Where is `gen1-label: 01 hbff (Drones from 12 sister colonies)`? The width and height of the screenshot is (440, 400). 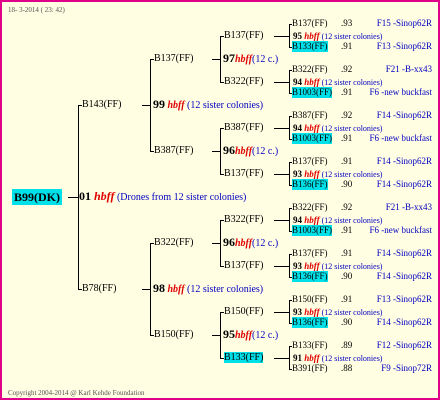
gen1-label: 01 hbff (Drones from 12 sister colonies) is located at coordinates (163, 195).